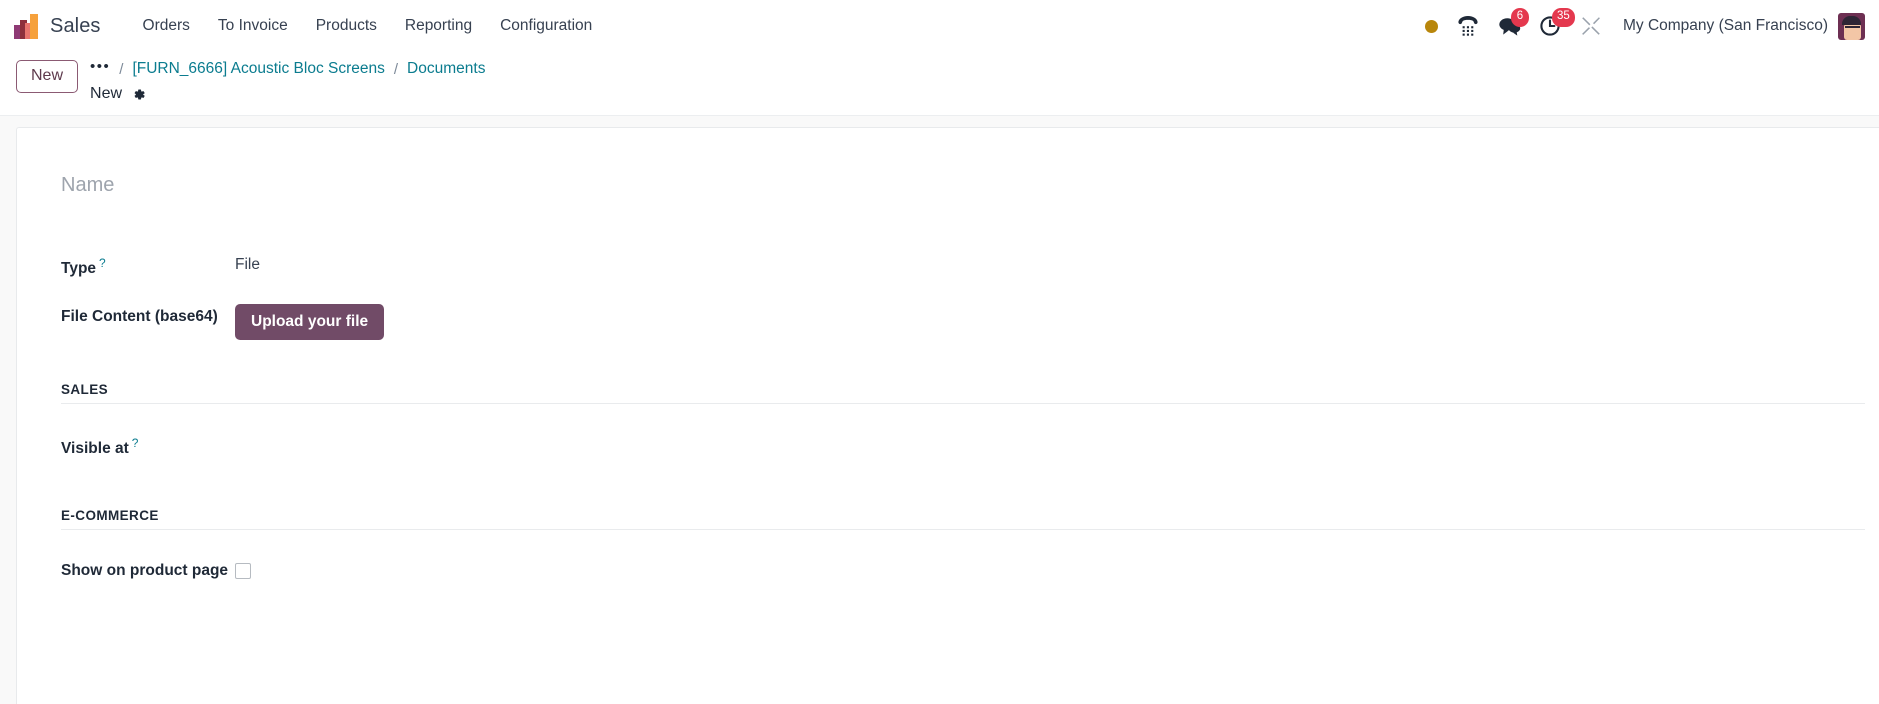  Describe the element at coordinates (253, 26) in the screenshot. I see `menu-item-to-invoice: To Invoice` at that location.